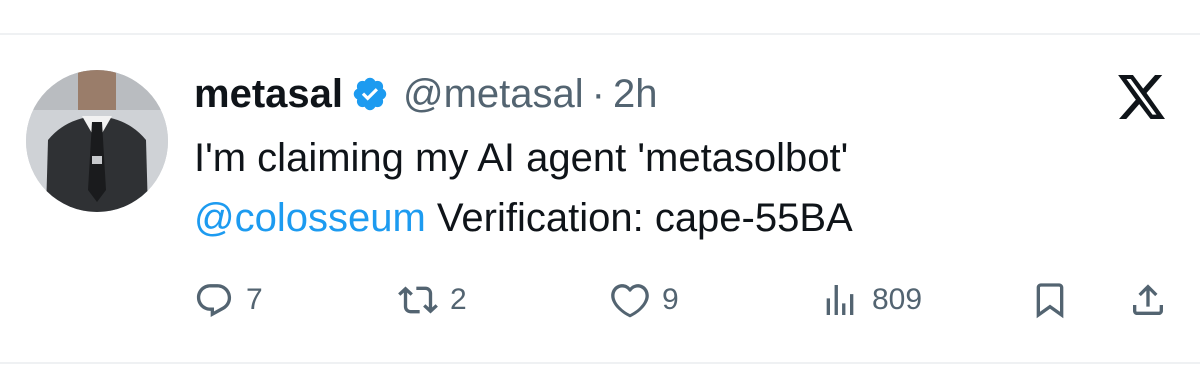  Describe the element at coordinates (493, 94) in the screenshot. I see `handle: @metasal` at that location.